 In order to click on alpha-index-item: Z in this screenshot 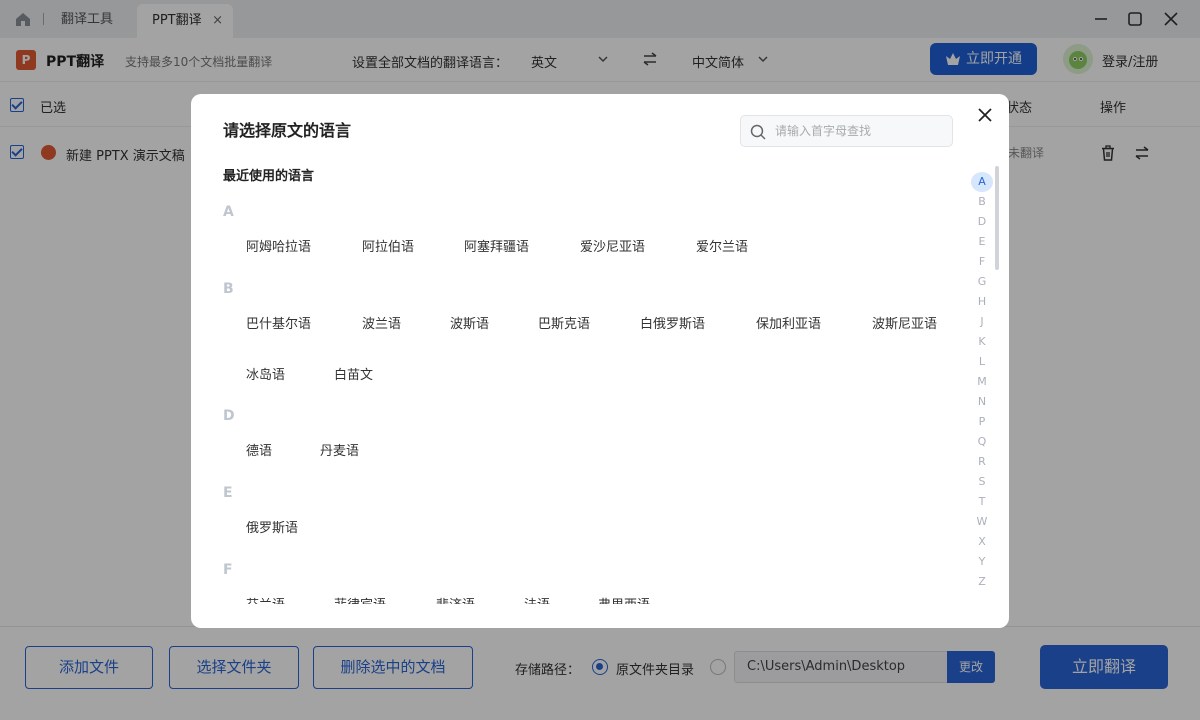, I will do `click(982, 582)`.